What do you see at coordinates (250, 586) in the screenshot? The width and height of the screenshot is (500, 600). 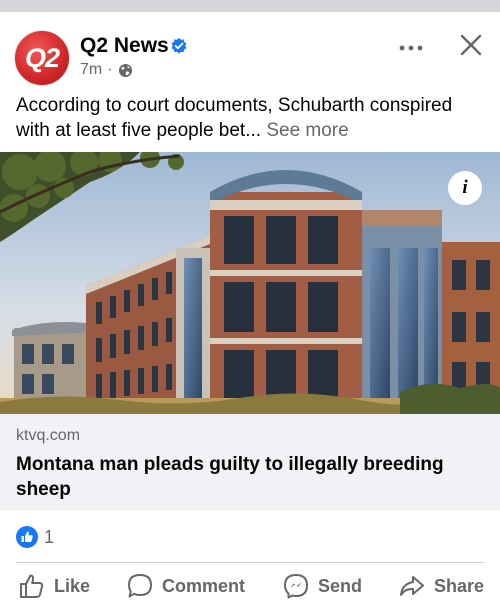 I see `post-actions: Like Comment Send Share` at bounding box center [250, 586].